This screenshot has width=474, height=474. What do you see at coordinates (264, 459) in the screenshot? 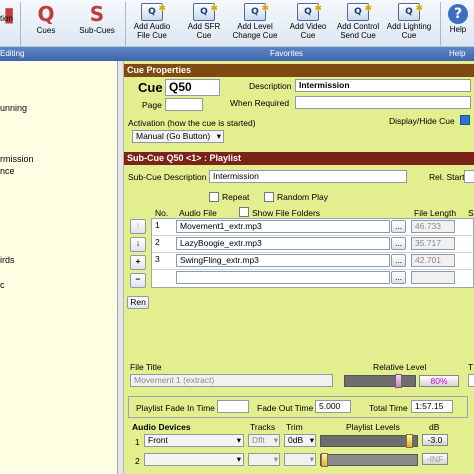
I see `tracks-select: ▾` at bounding box center [264, 459].